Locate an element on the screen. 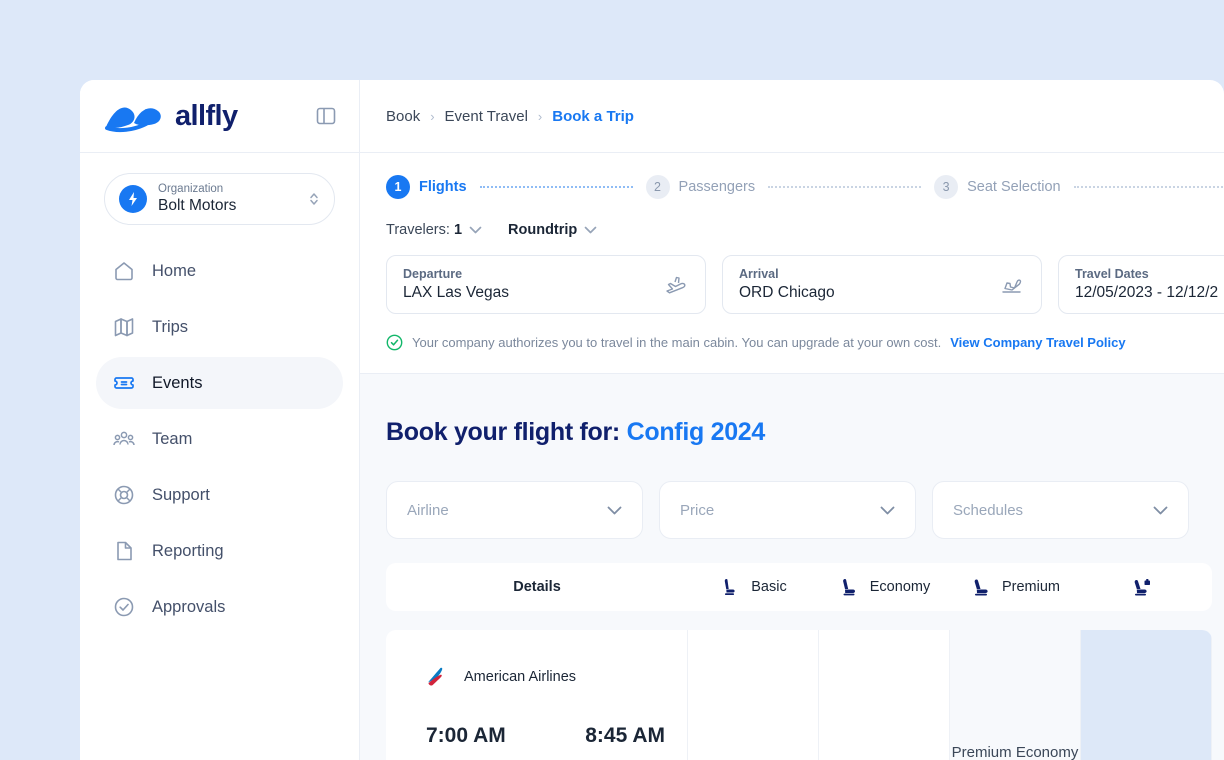 This screenshot has height=760, width=1224. airline-row: American Airlines is located at coordinates (545, 677).